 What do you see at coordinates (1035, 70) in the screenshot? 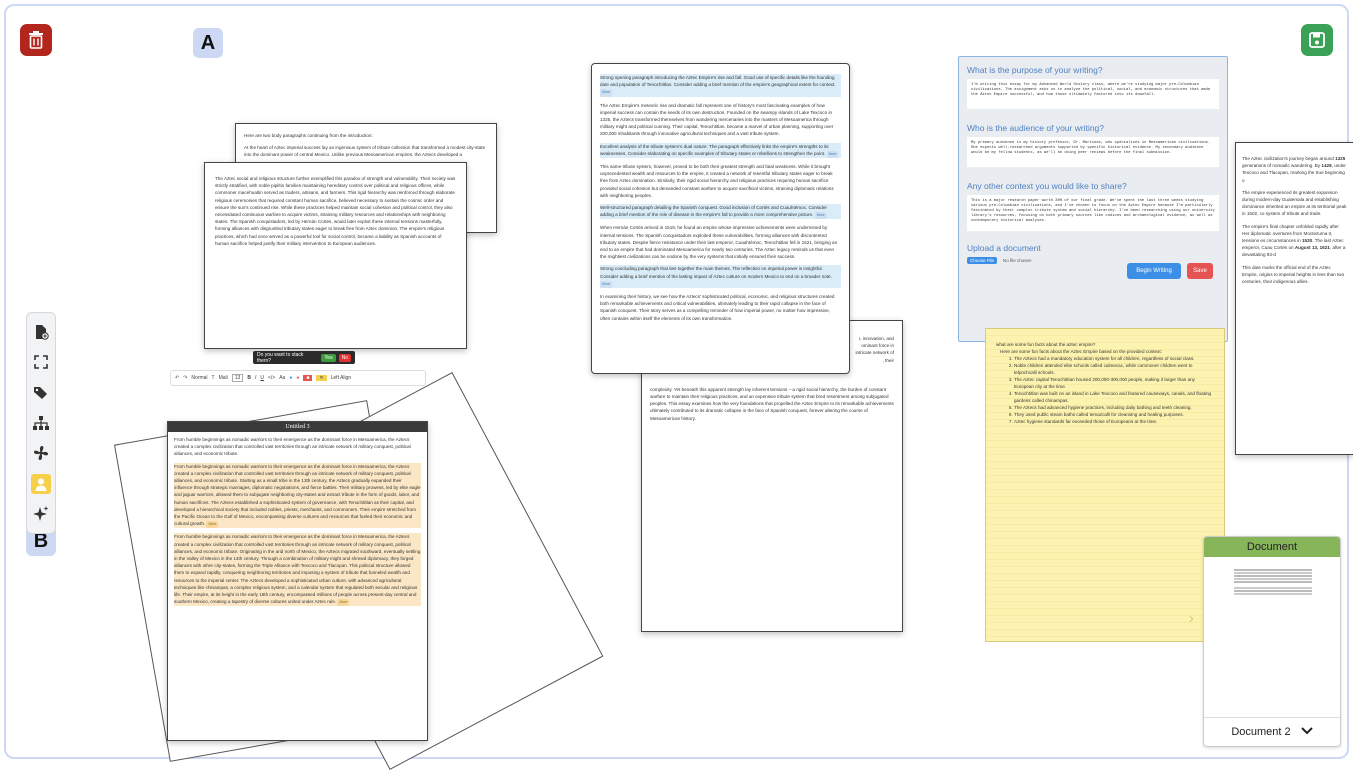
I see `purpose-question: What is the purpose of your writing?` at bounding box center [1035, 70].